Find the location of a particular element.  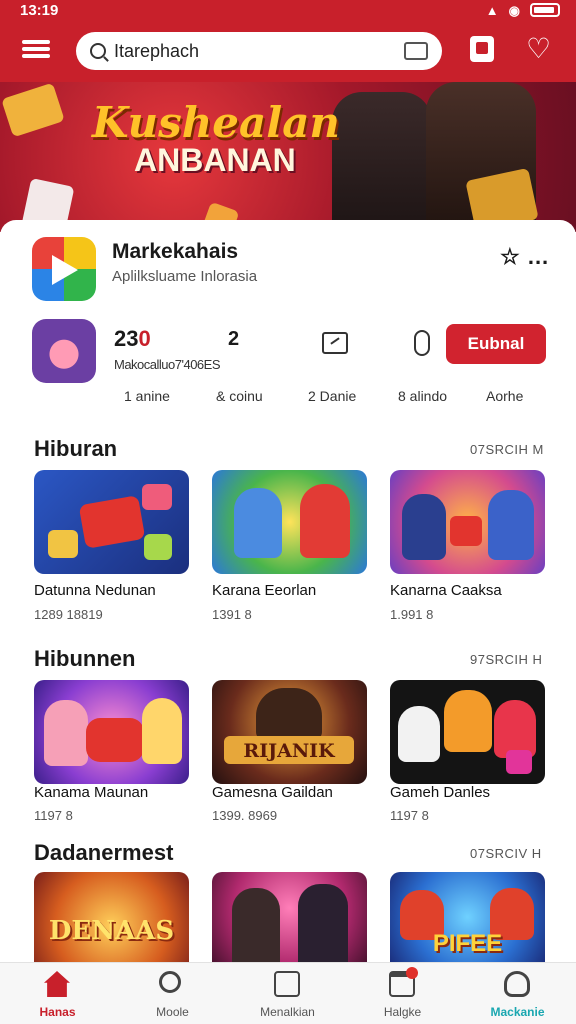

nav-home: Hanas is located at coordinates (57, 993).